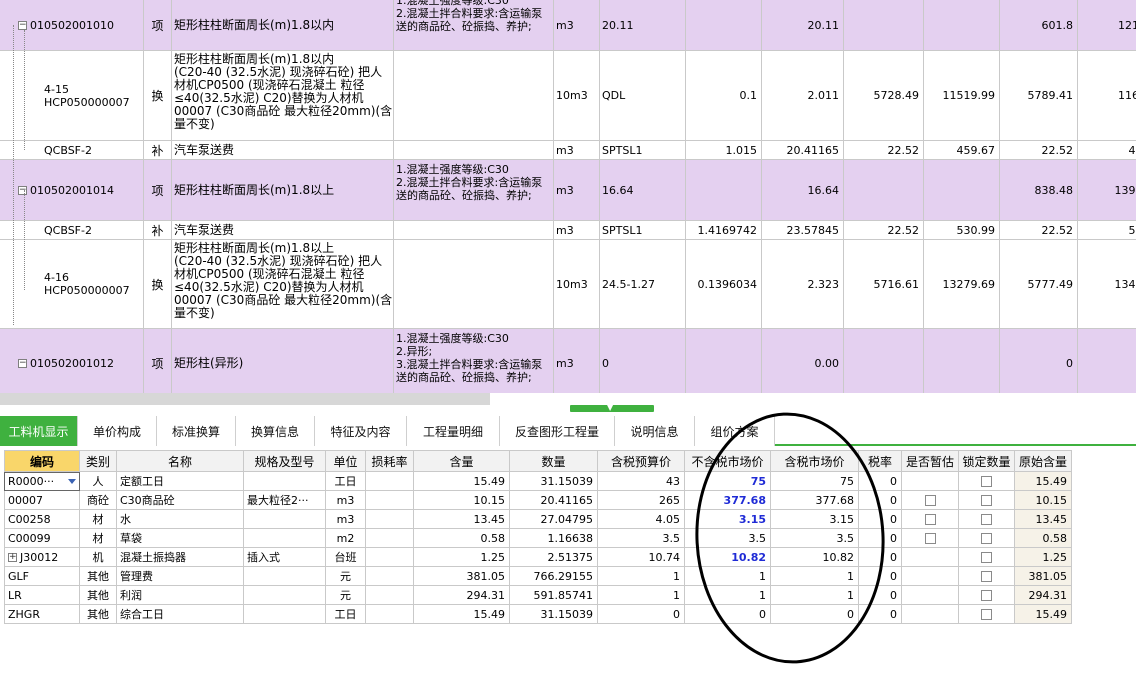 This screenshot has width=1136, height=676. I want to click on resource-row: C00099 材 草袋 m2 0.58 1.16638 3.5 3.5 3.5 0 0.58, so click(538, 538).